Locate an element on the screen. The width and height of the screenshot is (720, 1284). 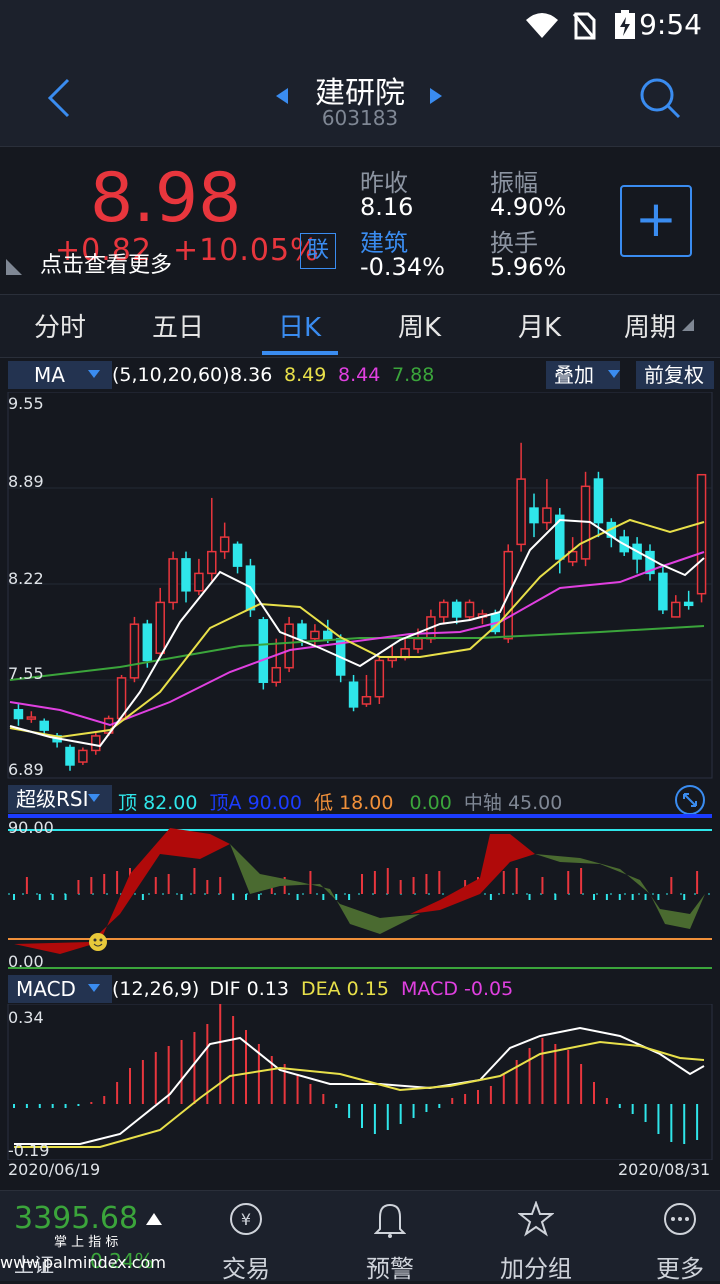
trade-icon: ¥ is located at coordinates (246, 1219).